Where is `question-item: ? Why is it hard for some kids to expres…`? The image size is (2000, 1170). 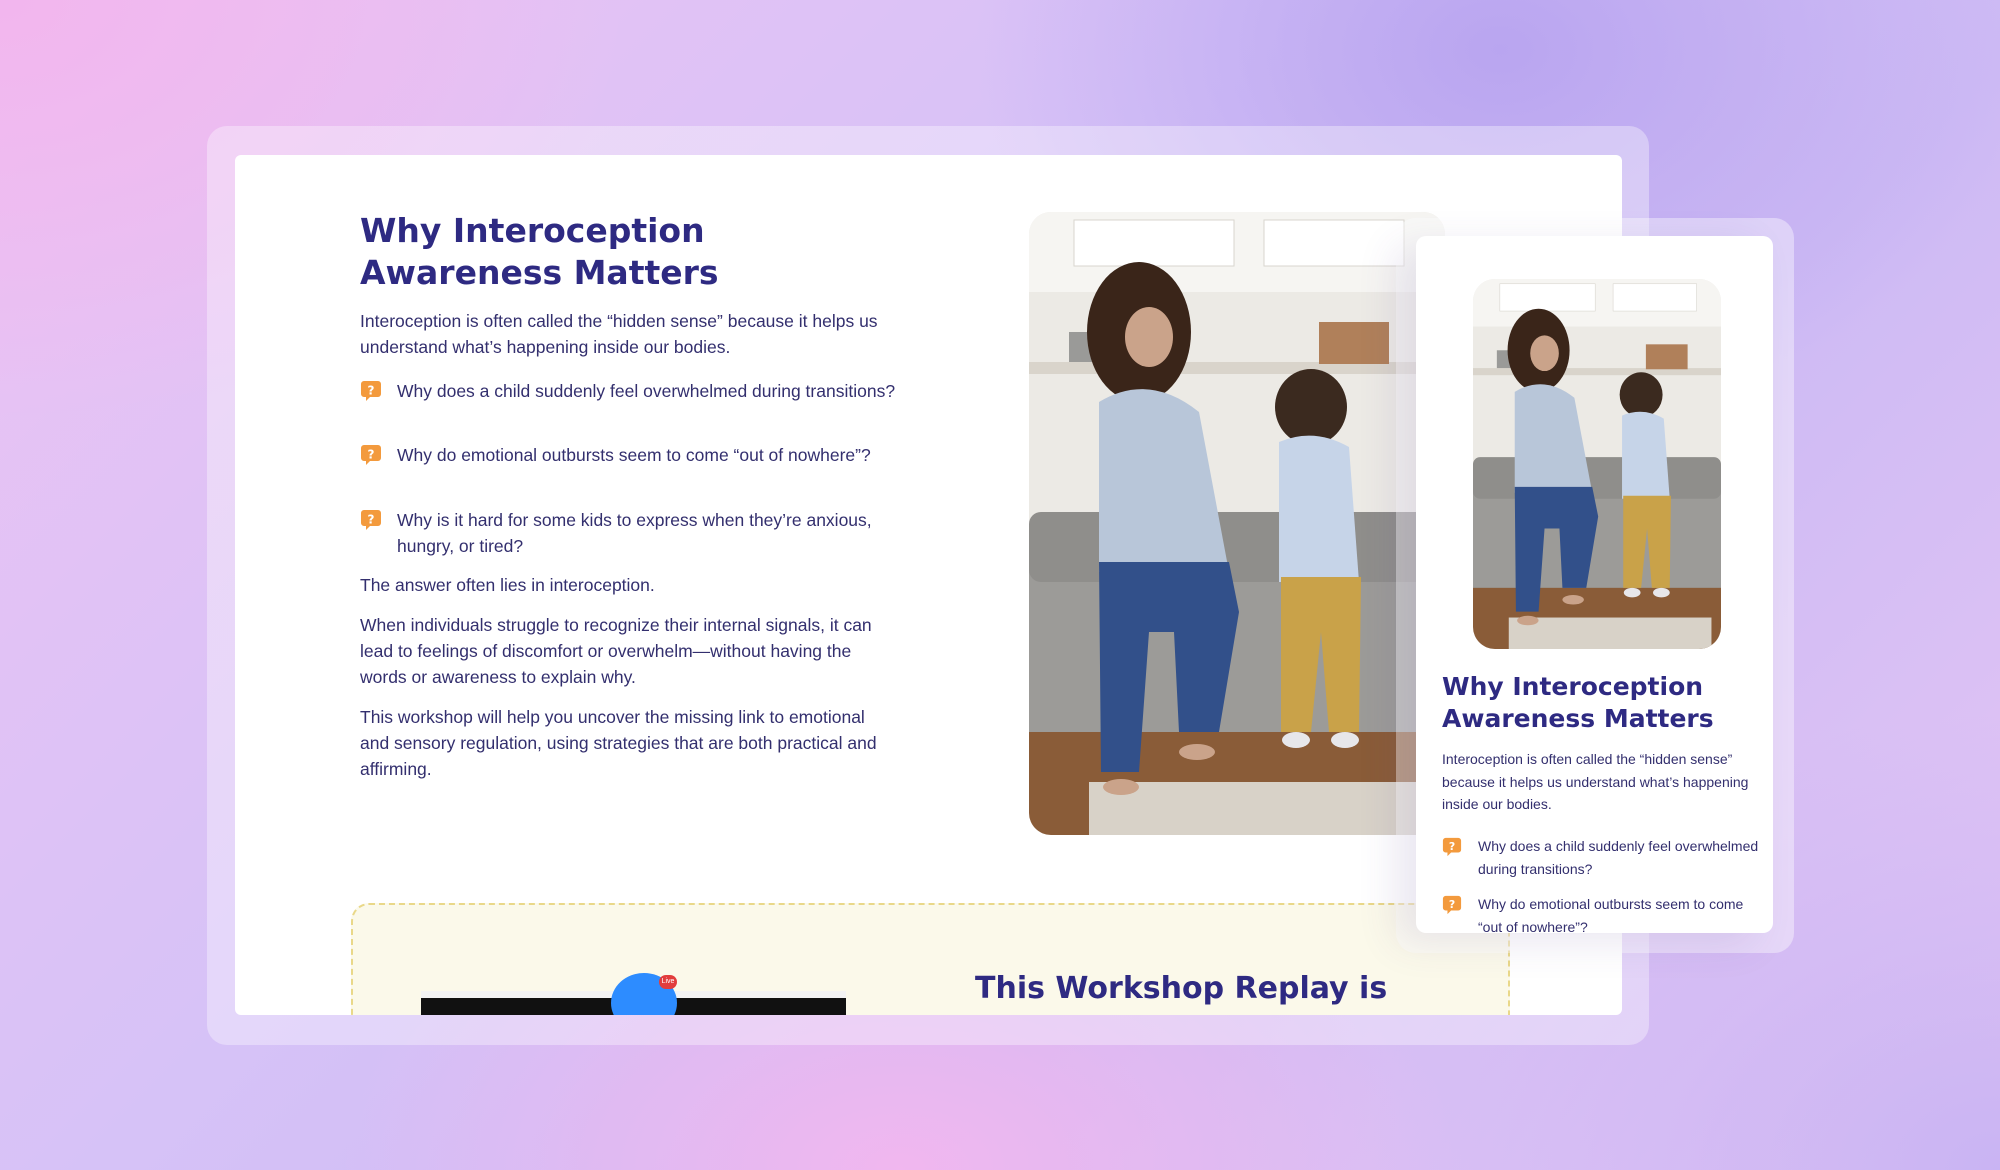 question-item: ? Why is it hard for some kids to expres… is located at coordinates (625, 535).